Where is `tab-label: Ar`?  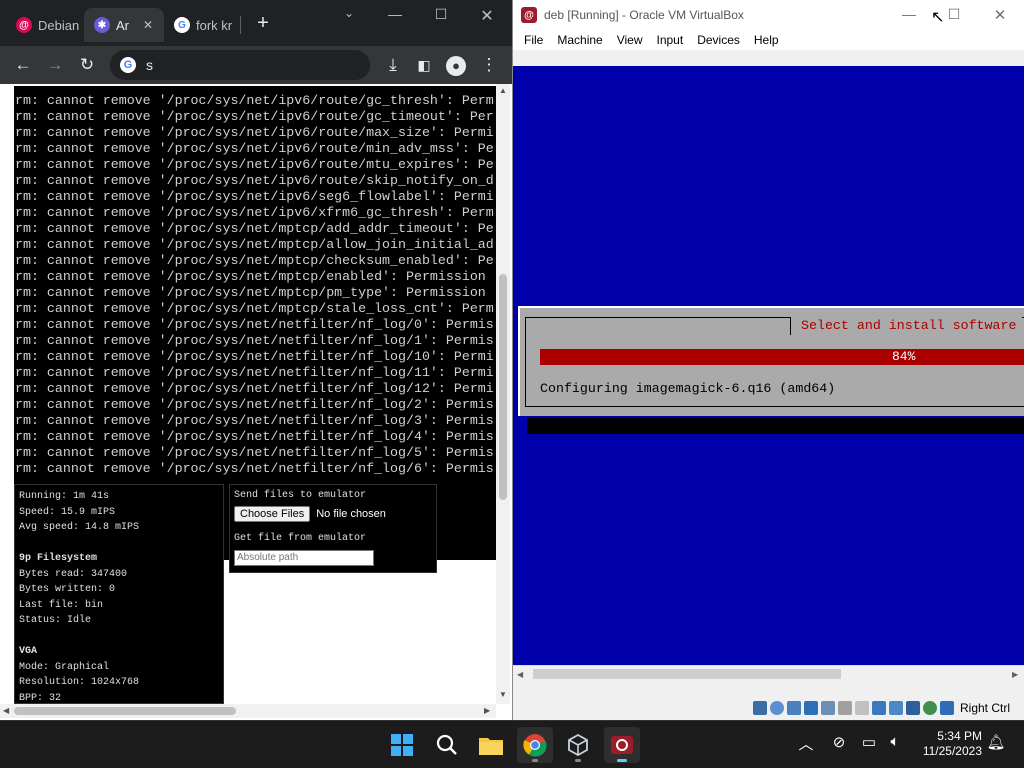 tab-label: Ar is located at coordinates (122, 25).